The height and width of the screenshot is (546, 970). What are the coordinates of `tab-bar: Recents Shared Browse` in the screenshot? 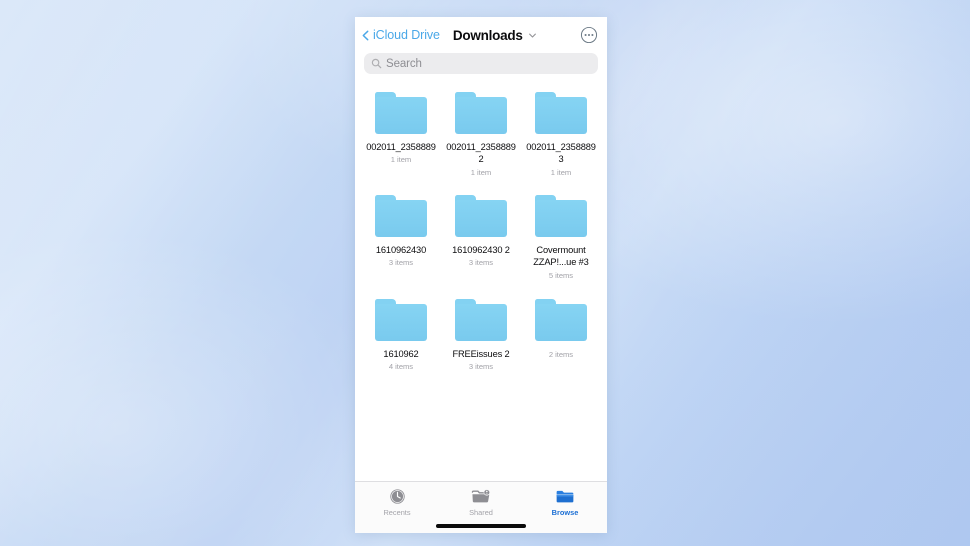 It's located at (481, 507).